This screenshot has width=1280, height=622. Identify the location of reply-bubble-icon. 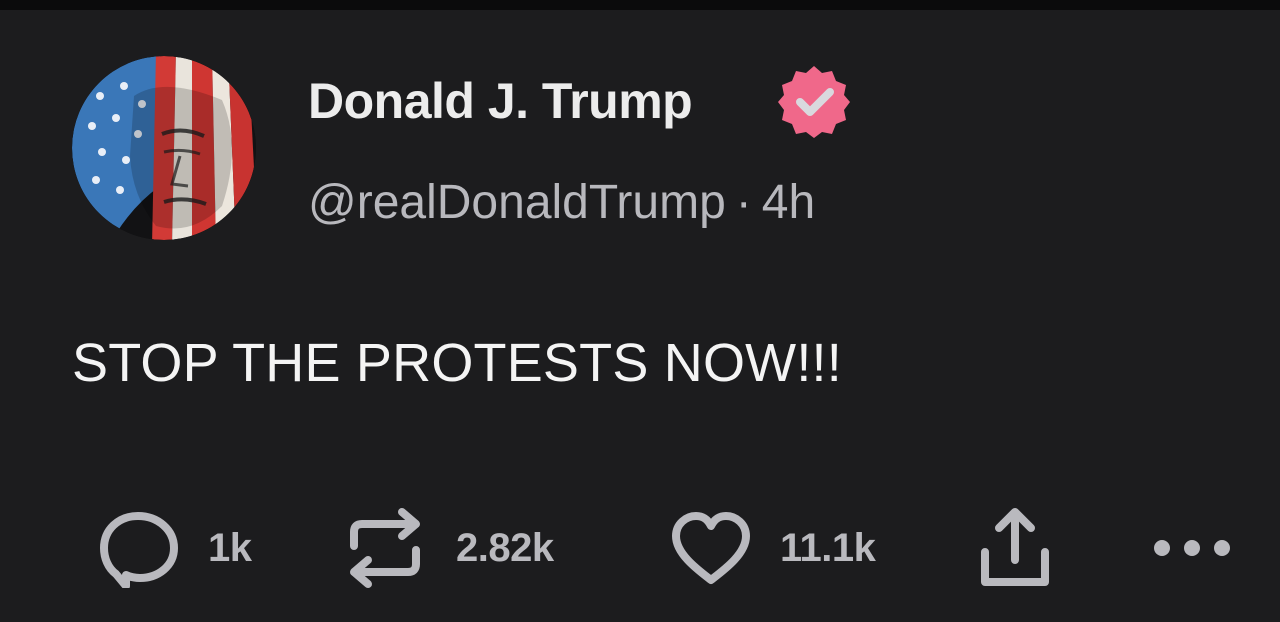
(139, 550).